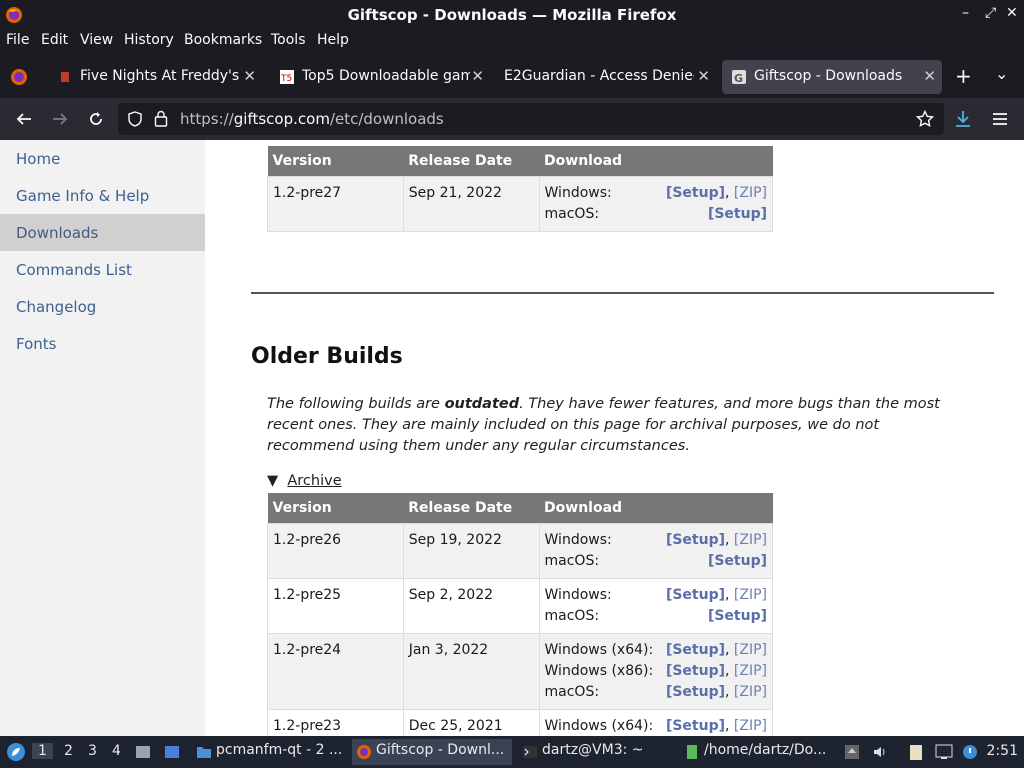 This screenshot has height=768, width=1024. I want to click on close-window-button: ✕, so click(1012, 13).